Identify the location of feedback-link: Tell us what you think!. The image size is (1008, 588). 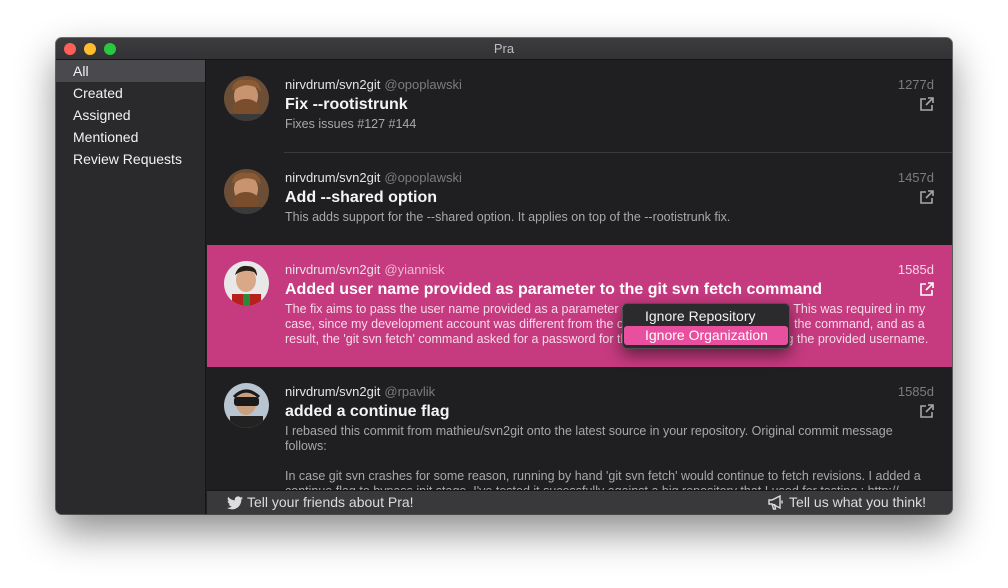
(846, 502).